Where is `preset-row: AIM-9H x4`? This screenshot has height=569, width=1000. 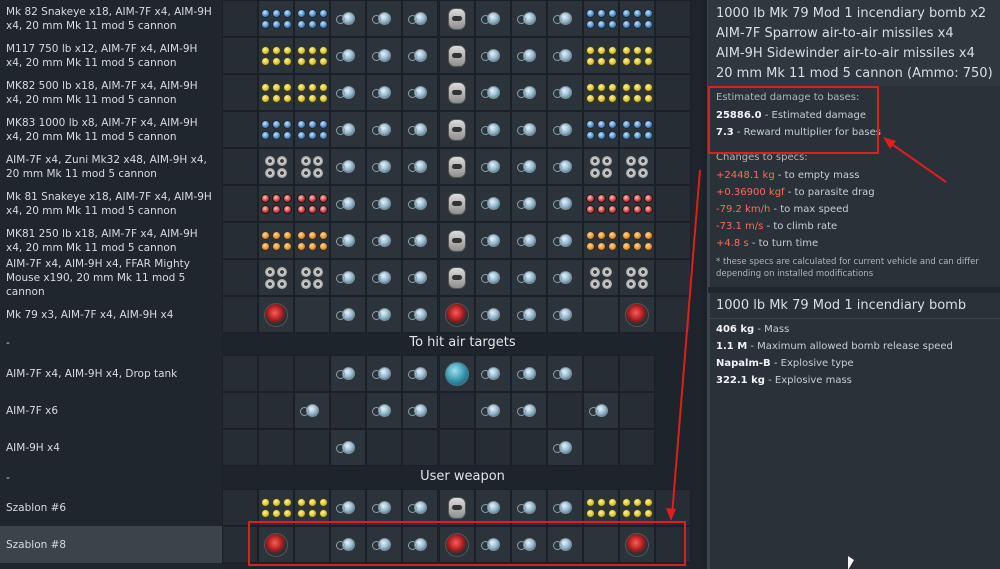
preset-row: AIM-9H x4 is located at coordinates (111, 447).